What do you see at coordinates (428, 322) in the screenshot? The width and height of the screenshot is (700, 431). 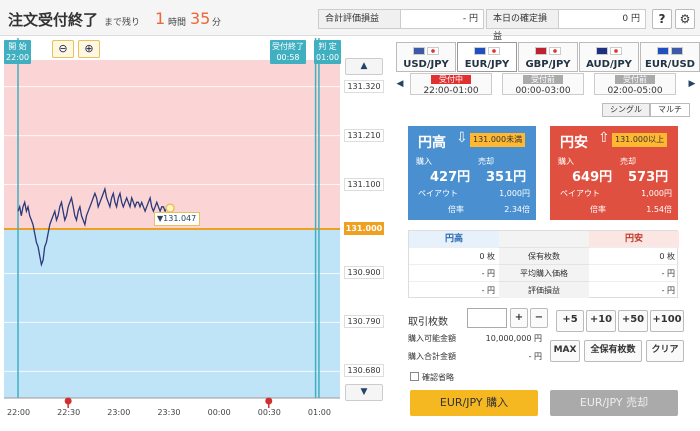 I see `quantity-label: 取引枚数` at bounding box center [428, 322].